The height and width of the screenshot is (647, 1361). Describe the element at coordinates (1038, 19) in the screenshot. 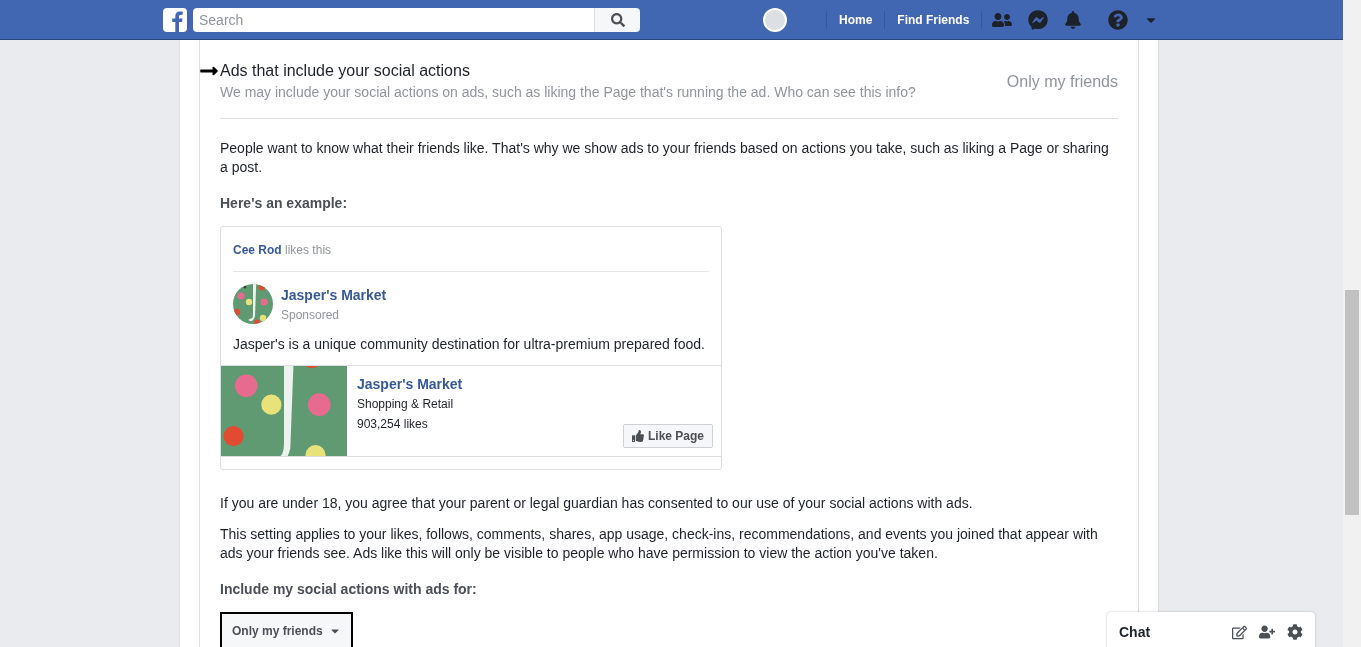

I see `messenger-icon` at that location.